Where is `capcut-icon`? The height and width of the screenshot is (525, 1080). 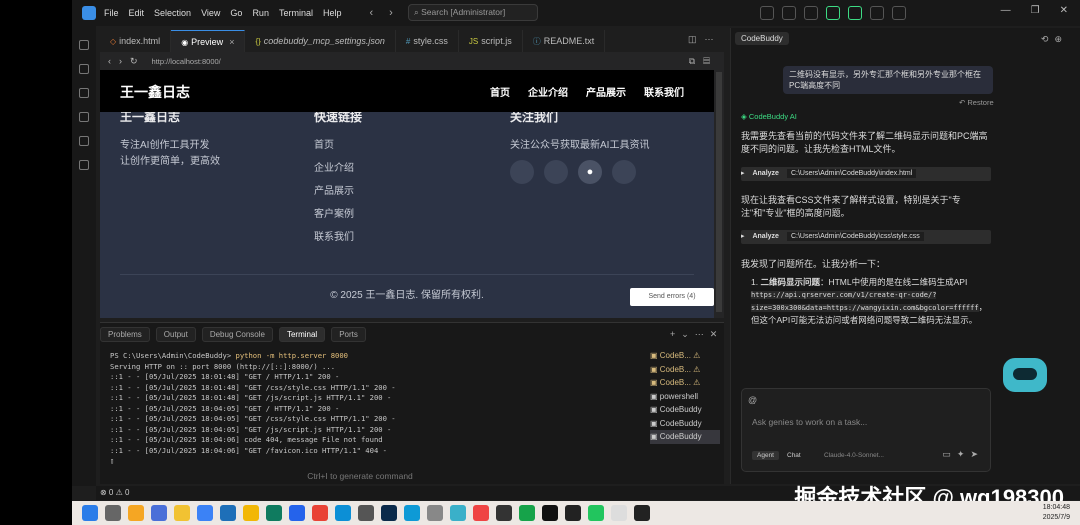 capcut-icon is located at coordinates (550, 513).